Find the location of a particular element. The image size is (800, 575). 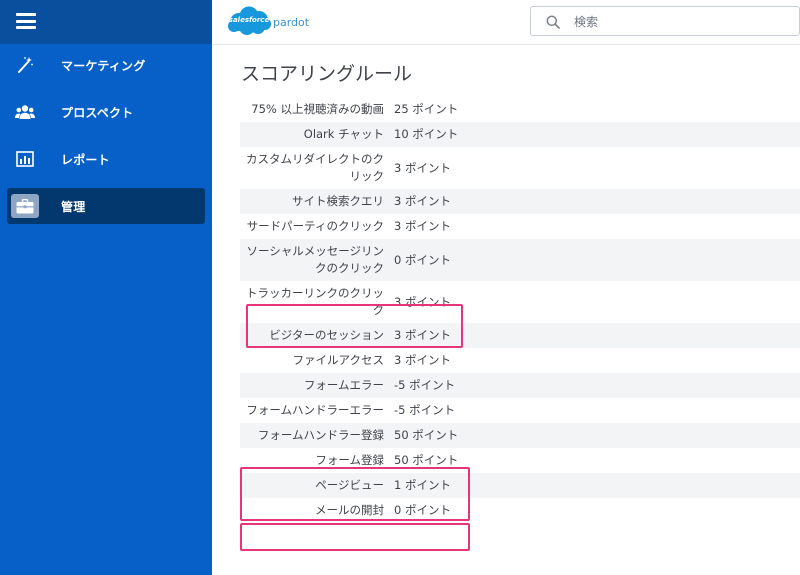

sidebar-item-label: プロスペクト is located at coordinates (97, 112).